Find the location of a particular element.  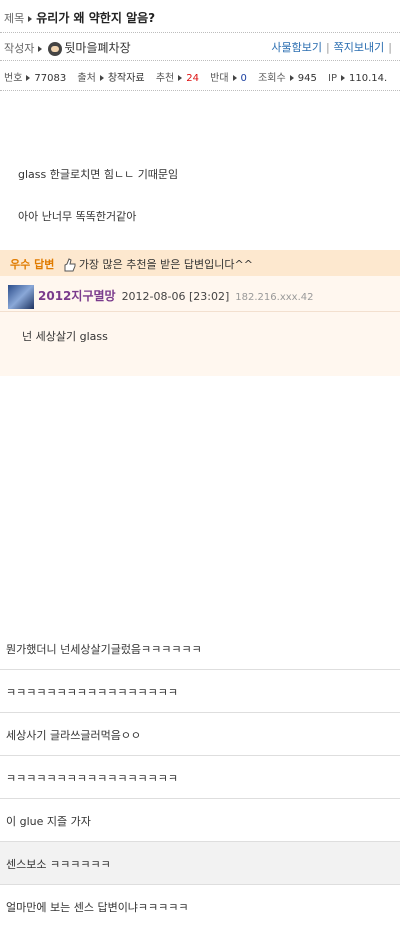

best-answer-badge: 우수 답변 is located at coordinates (32, 264).